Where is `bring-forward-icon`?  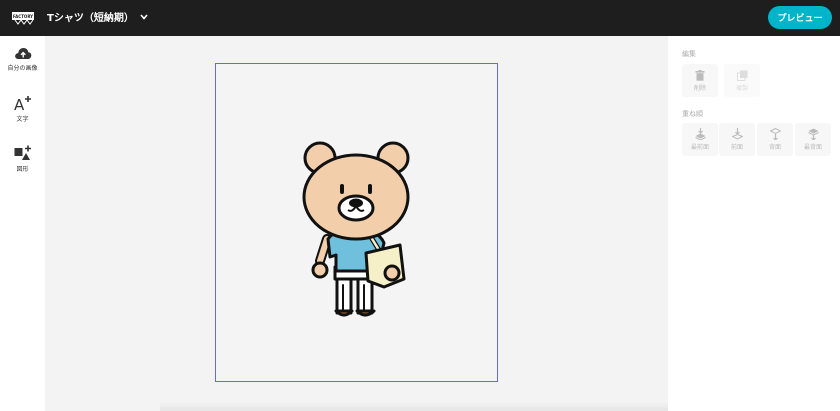
bring-forward-icon is located at coordinates (737, 134).